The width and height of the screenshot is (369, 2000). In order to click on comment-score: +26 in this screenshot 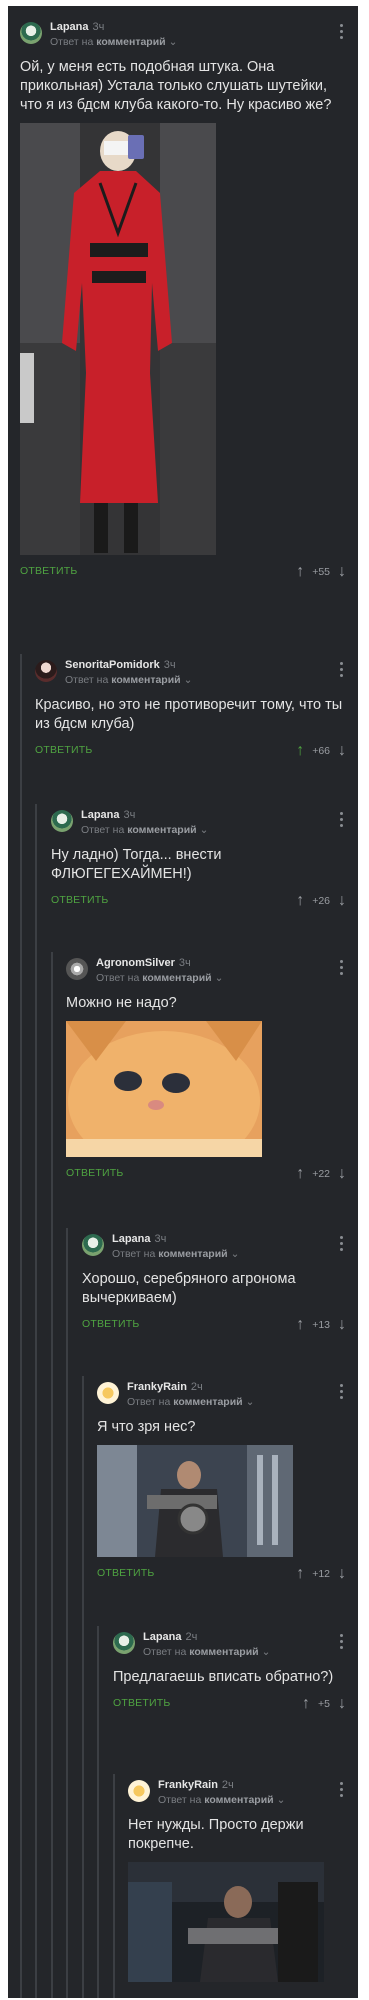, I will do `click(321, 901)`.